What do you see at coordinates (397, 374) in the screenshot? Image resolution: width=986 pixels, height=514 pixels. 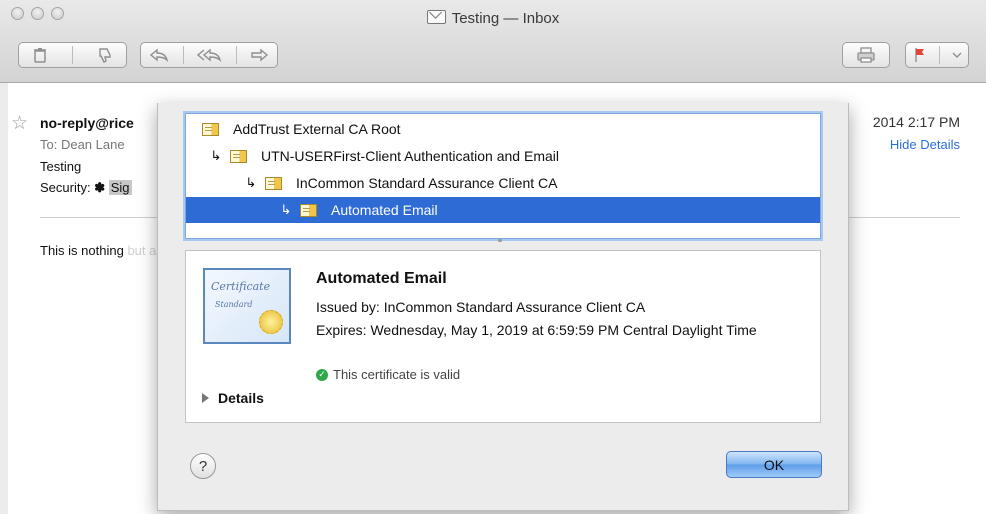 I see `certificate-status-text: This certificate is valid` at bounding box center [397, 374].